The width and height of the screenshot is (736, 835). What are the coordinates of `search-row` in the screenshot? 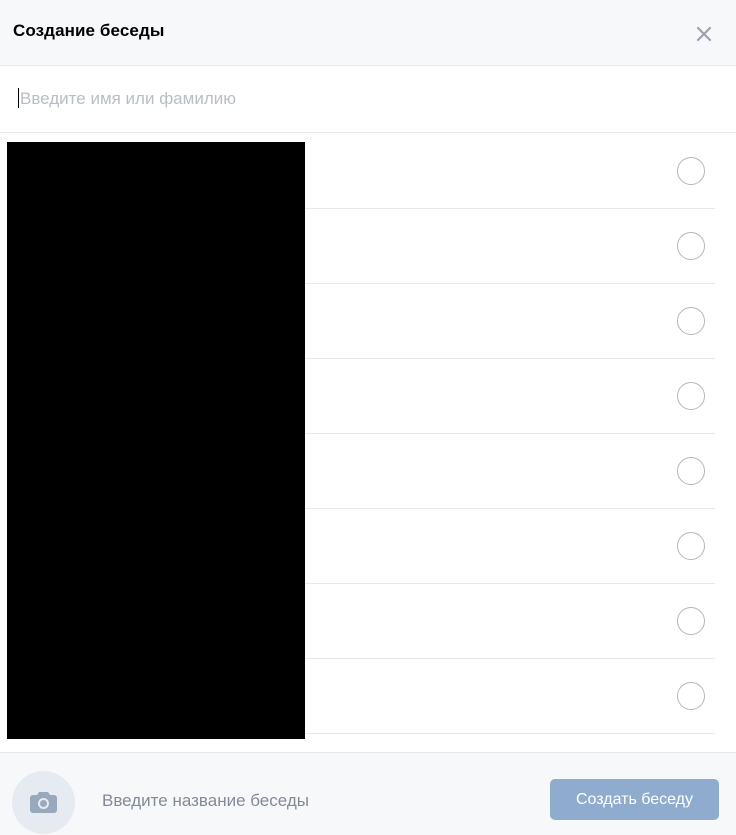 It's located at (368, 99).